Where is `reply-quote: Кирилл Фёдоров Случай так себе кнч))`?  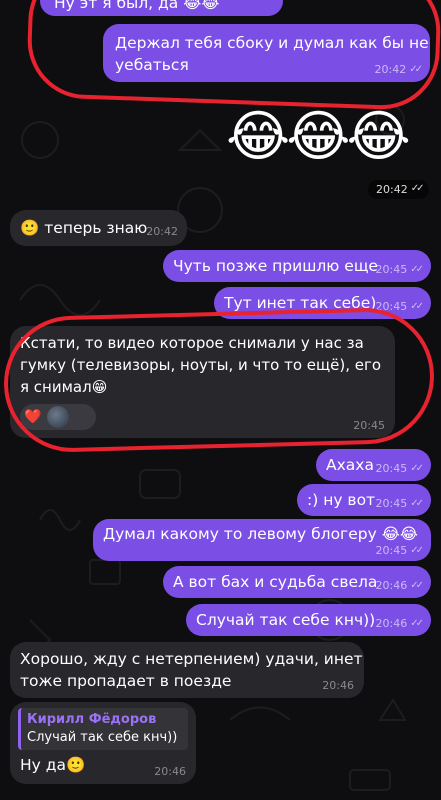 reply-quote: Кирилл Фёдоров Случай так себе кнч)) is located at coordinates (103, 729).